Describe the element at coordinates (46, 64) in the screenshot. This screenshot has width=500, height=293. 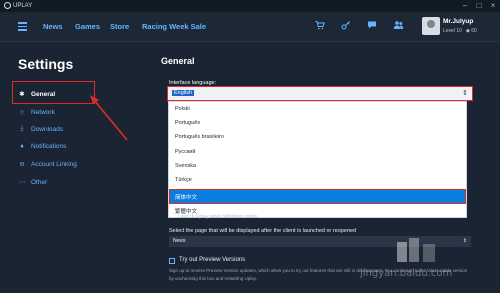
I see `page-title: Settings` at that location.